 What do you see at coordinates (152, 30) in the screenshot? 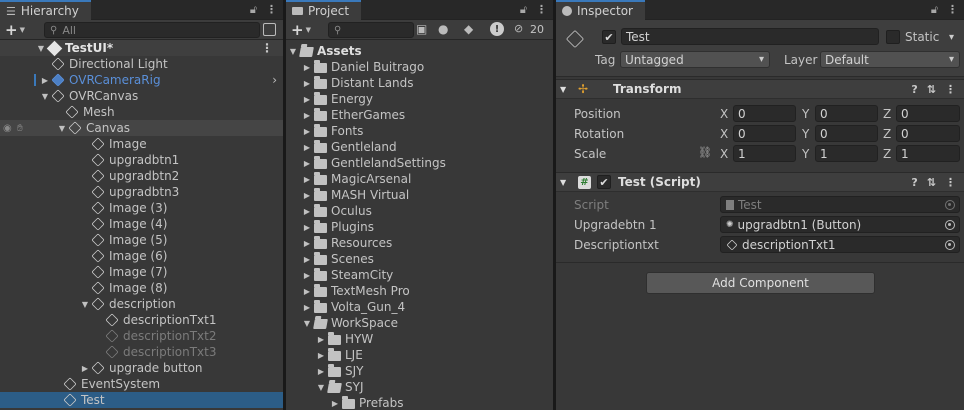
I see `hierarchy-search-input: ⚲ All` at bounding box center [152, 30].